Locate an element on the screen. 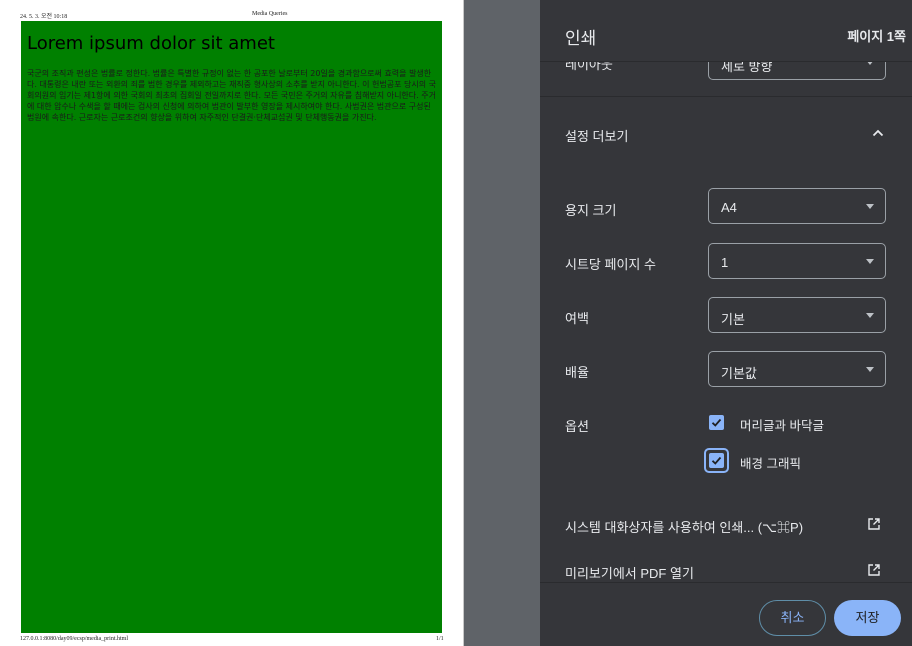 Image resolution: width=912 pixels, height=646 pixels. margins-label: 여백 is located at coordinates (577, 318).